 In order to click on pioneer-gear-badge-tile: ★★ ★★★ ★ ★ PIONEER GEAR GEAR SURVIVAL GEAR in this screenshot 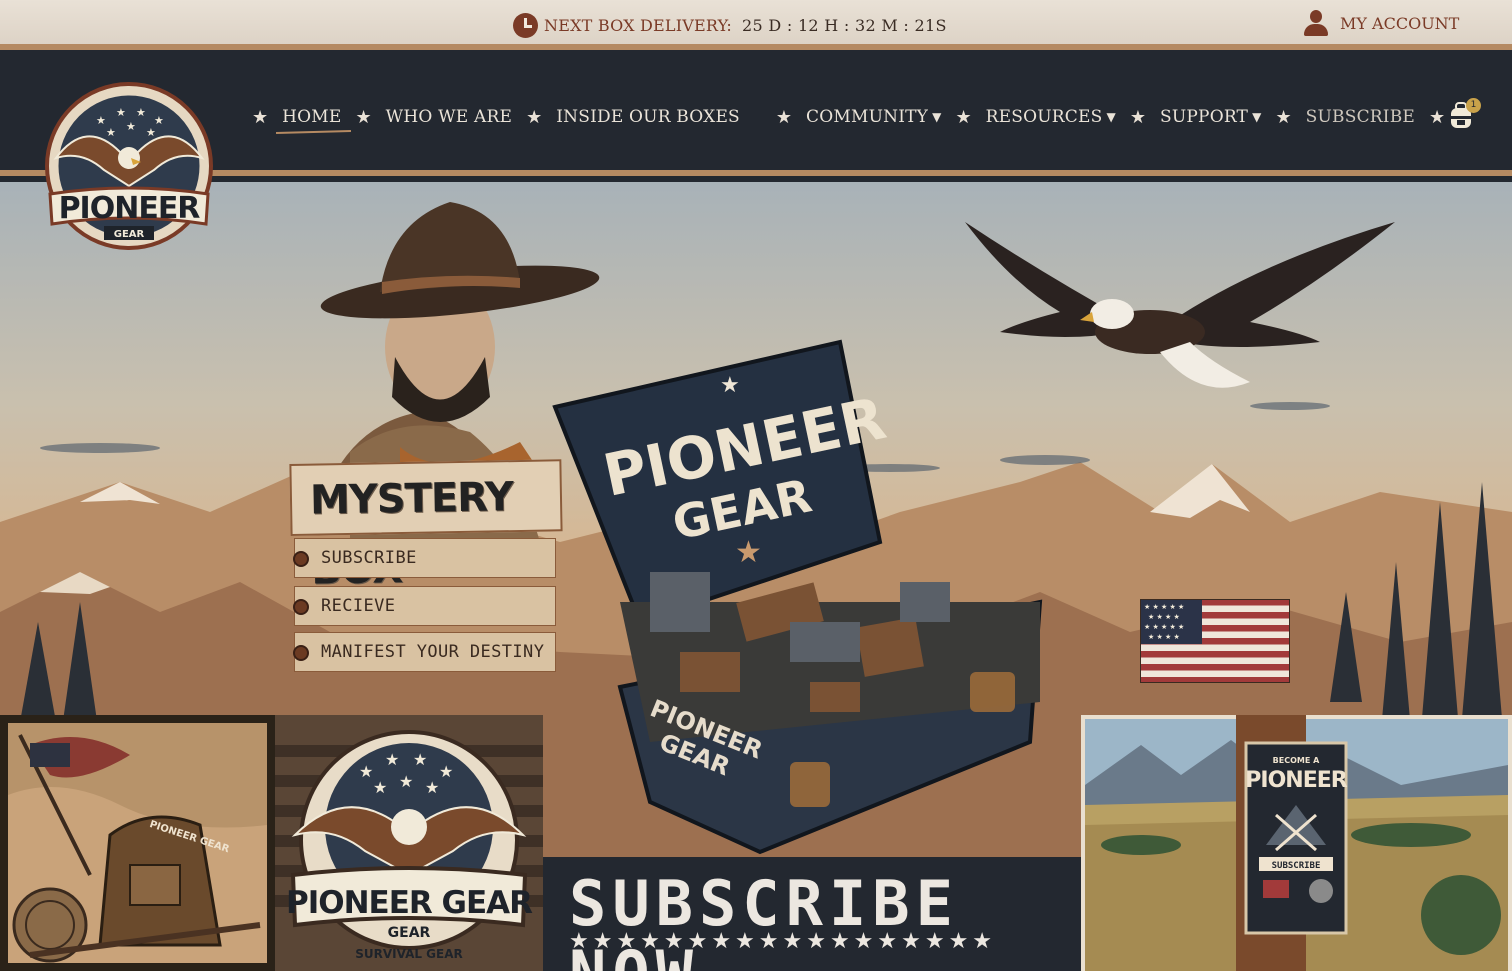, I will do `click(409, 843)`.